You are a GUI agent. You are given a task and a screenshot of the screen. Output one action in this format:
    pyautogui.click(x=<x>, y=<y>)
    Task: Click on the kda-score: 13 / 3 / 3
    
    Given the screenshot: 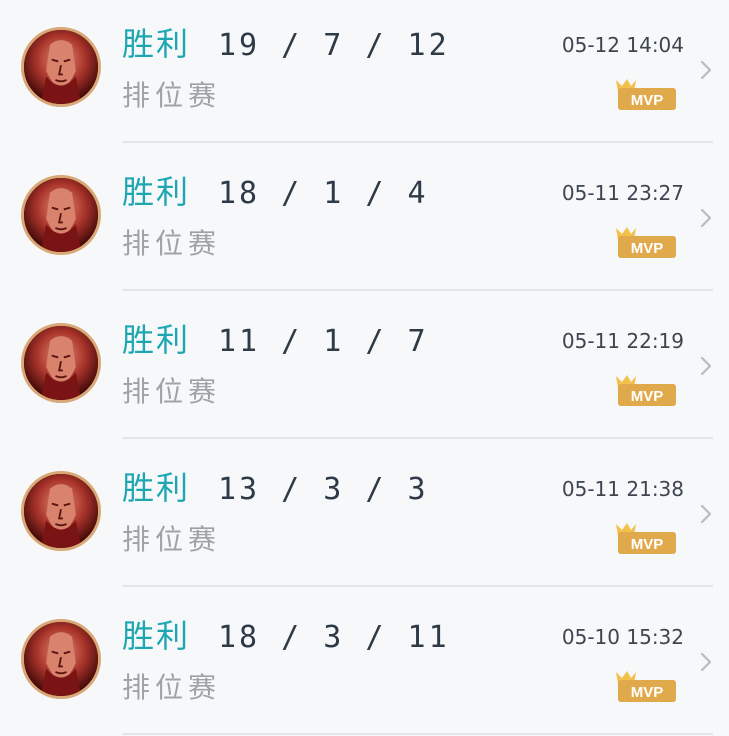 What is the action you would take?
    pyautogui.click(x=323, y=489)
    